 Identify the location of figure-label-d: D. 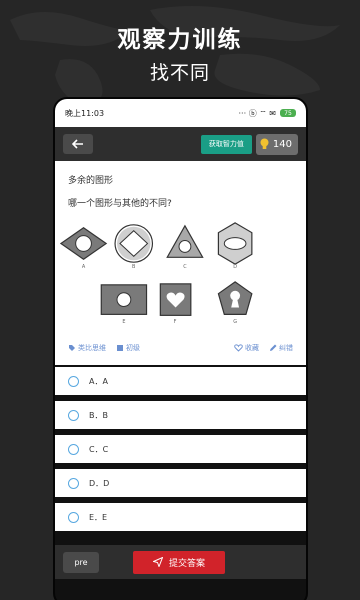
(235, 267).